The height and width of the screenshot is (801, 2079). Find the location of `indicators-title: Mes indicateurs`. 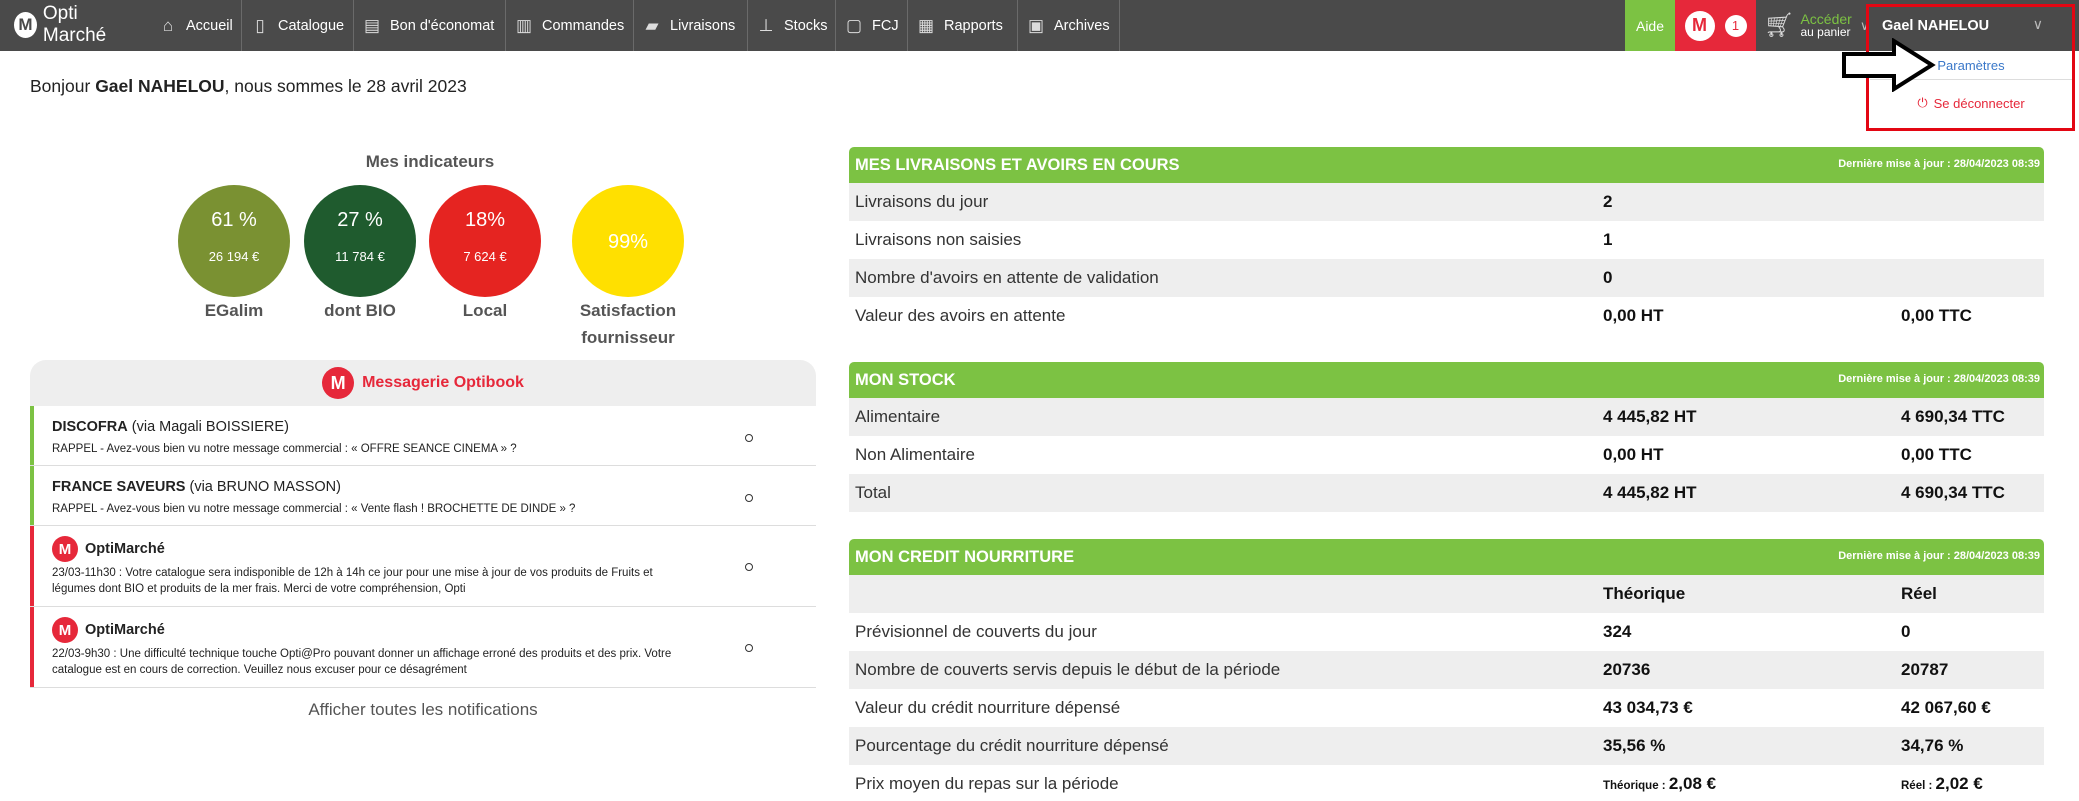

indicators-title: Mes indicateurs is located at coordinates (430, 161).